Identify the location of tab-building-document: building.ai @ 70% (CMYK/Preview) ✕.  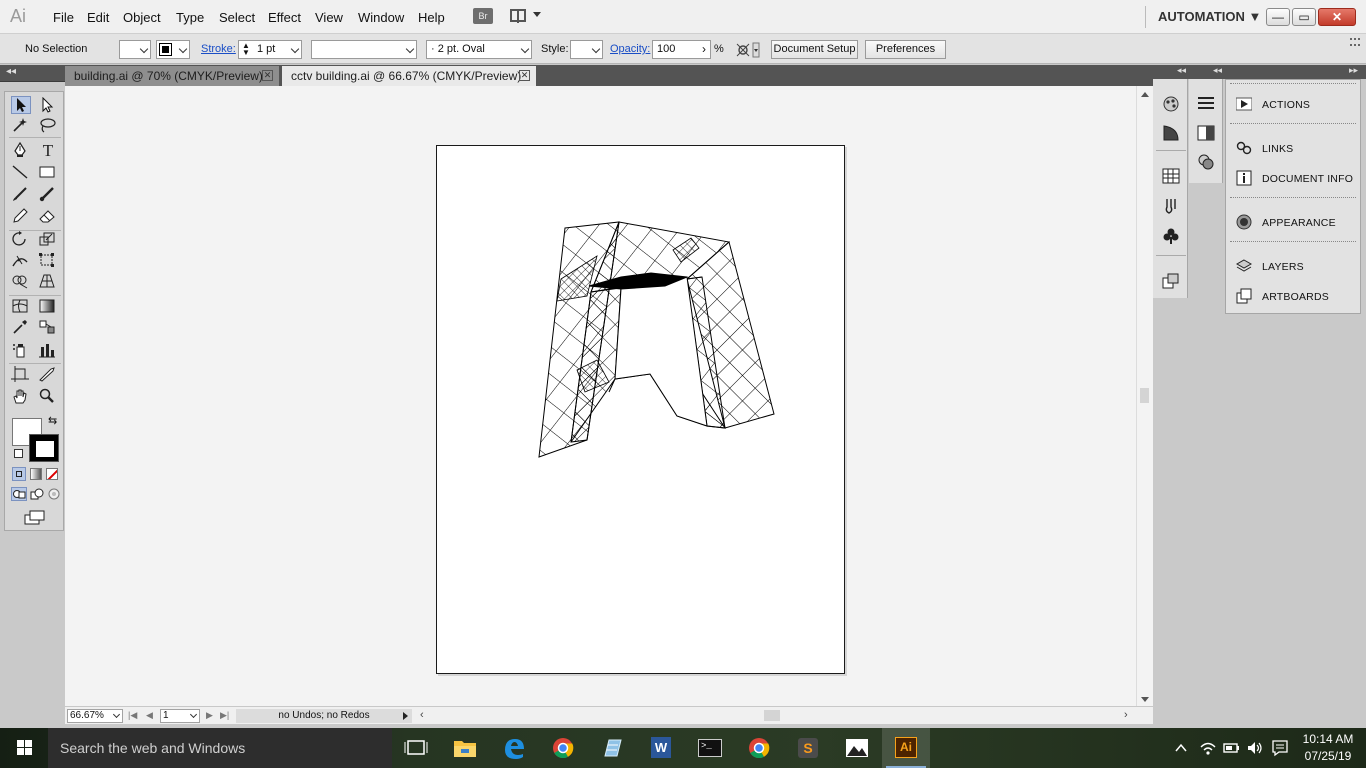
(172, 76).